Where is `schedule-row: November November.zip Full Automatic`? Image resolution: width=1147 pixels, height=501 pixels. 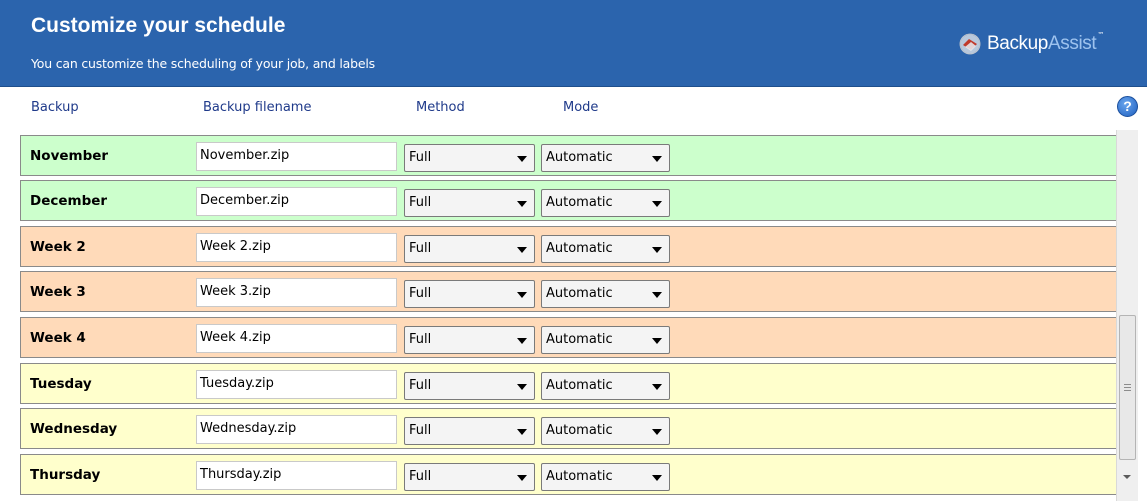
schedule-row: November November.zip Full Automatic is located at coordinates (568, 155).